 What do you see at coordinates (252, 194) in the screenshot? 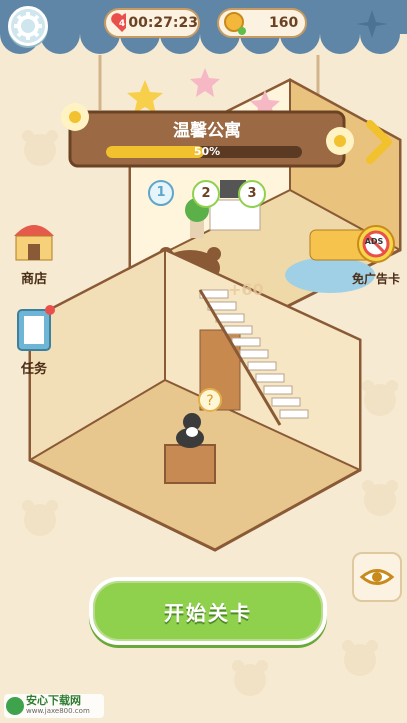
I see `step-marker-3: 3` at bounding box center [252, 194].